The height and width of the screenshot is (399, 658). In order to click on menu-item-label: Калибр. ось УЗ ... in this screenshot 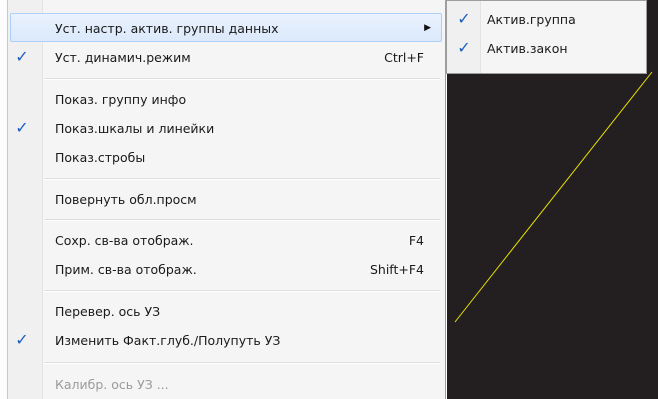, I will do `click(112, 384)`.